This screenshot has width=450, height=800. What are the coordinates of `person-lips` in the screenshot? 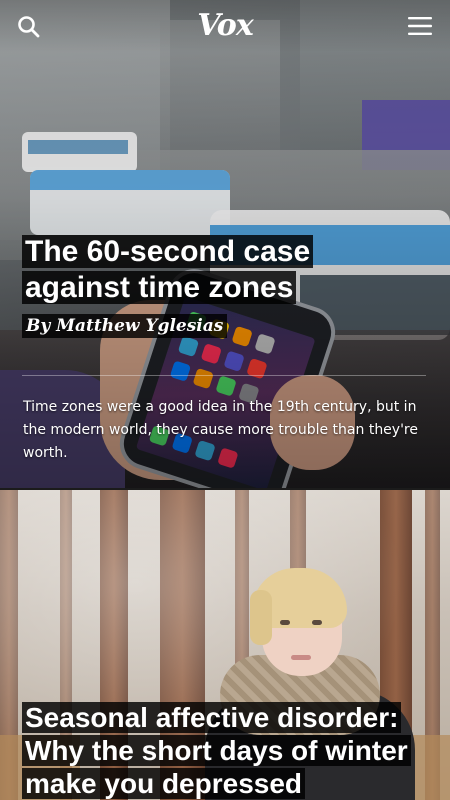 It's located at (301, 657).